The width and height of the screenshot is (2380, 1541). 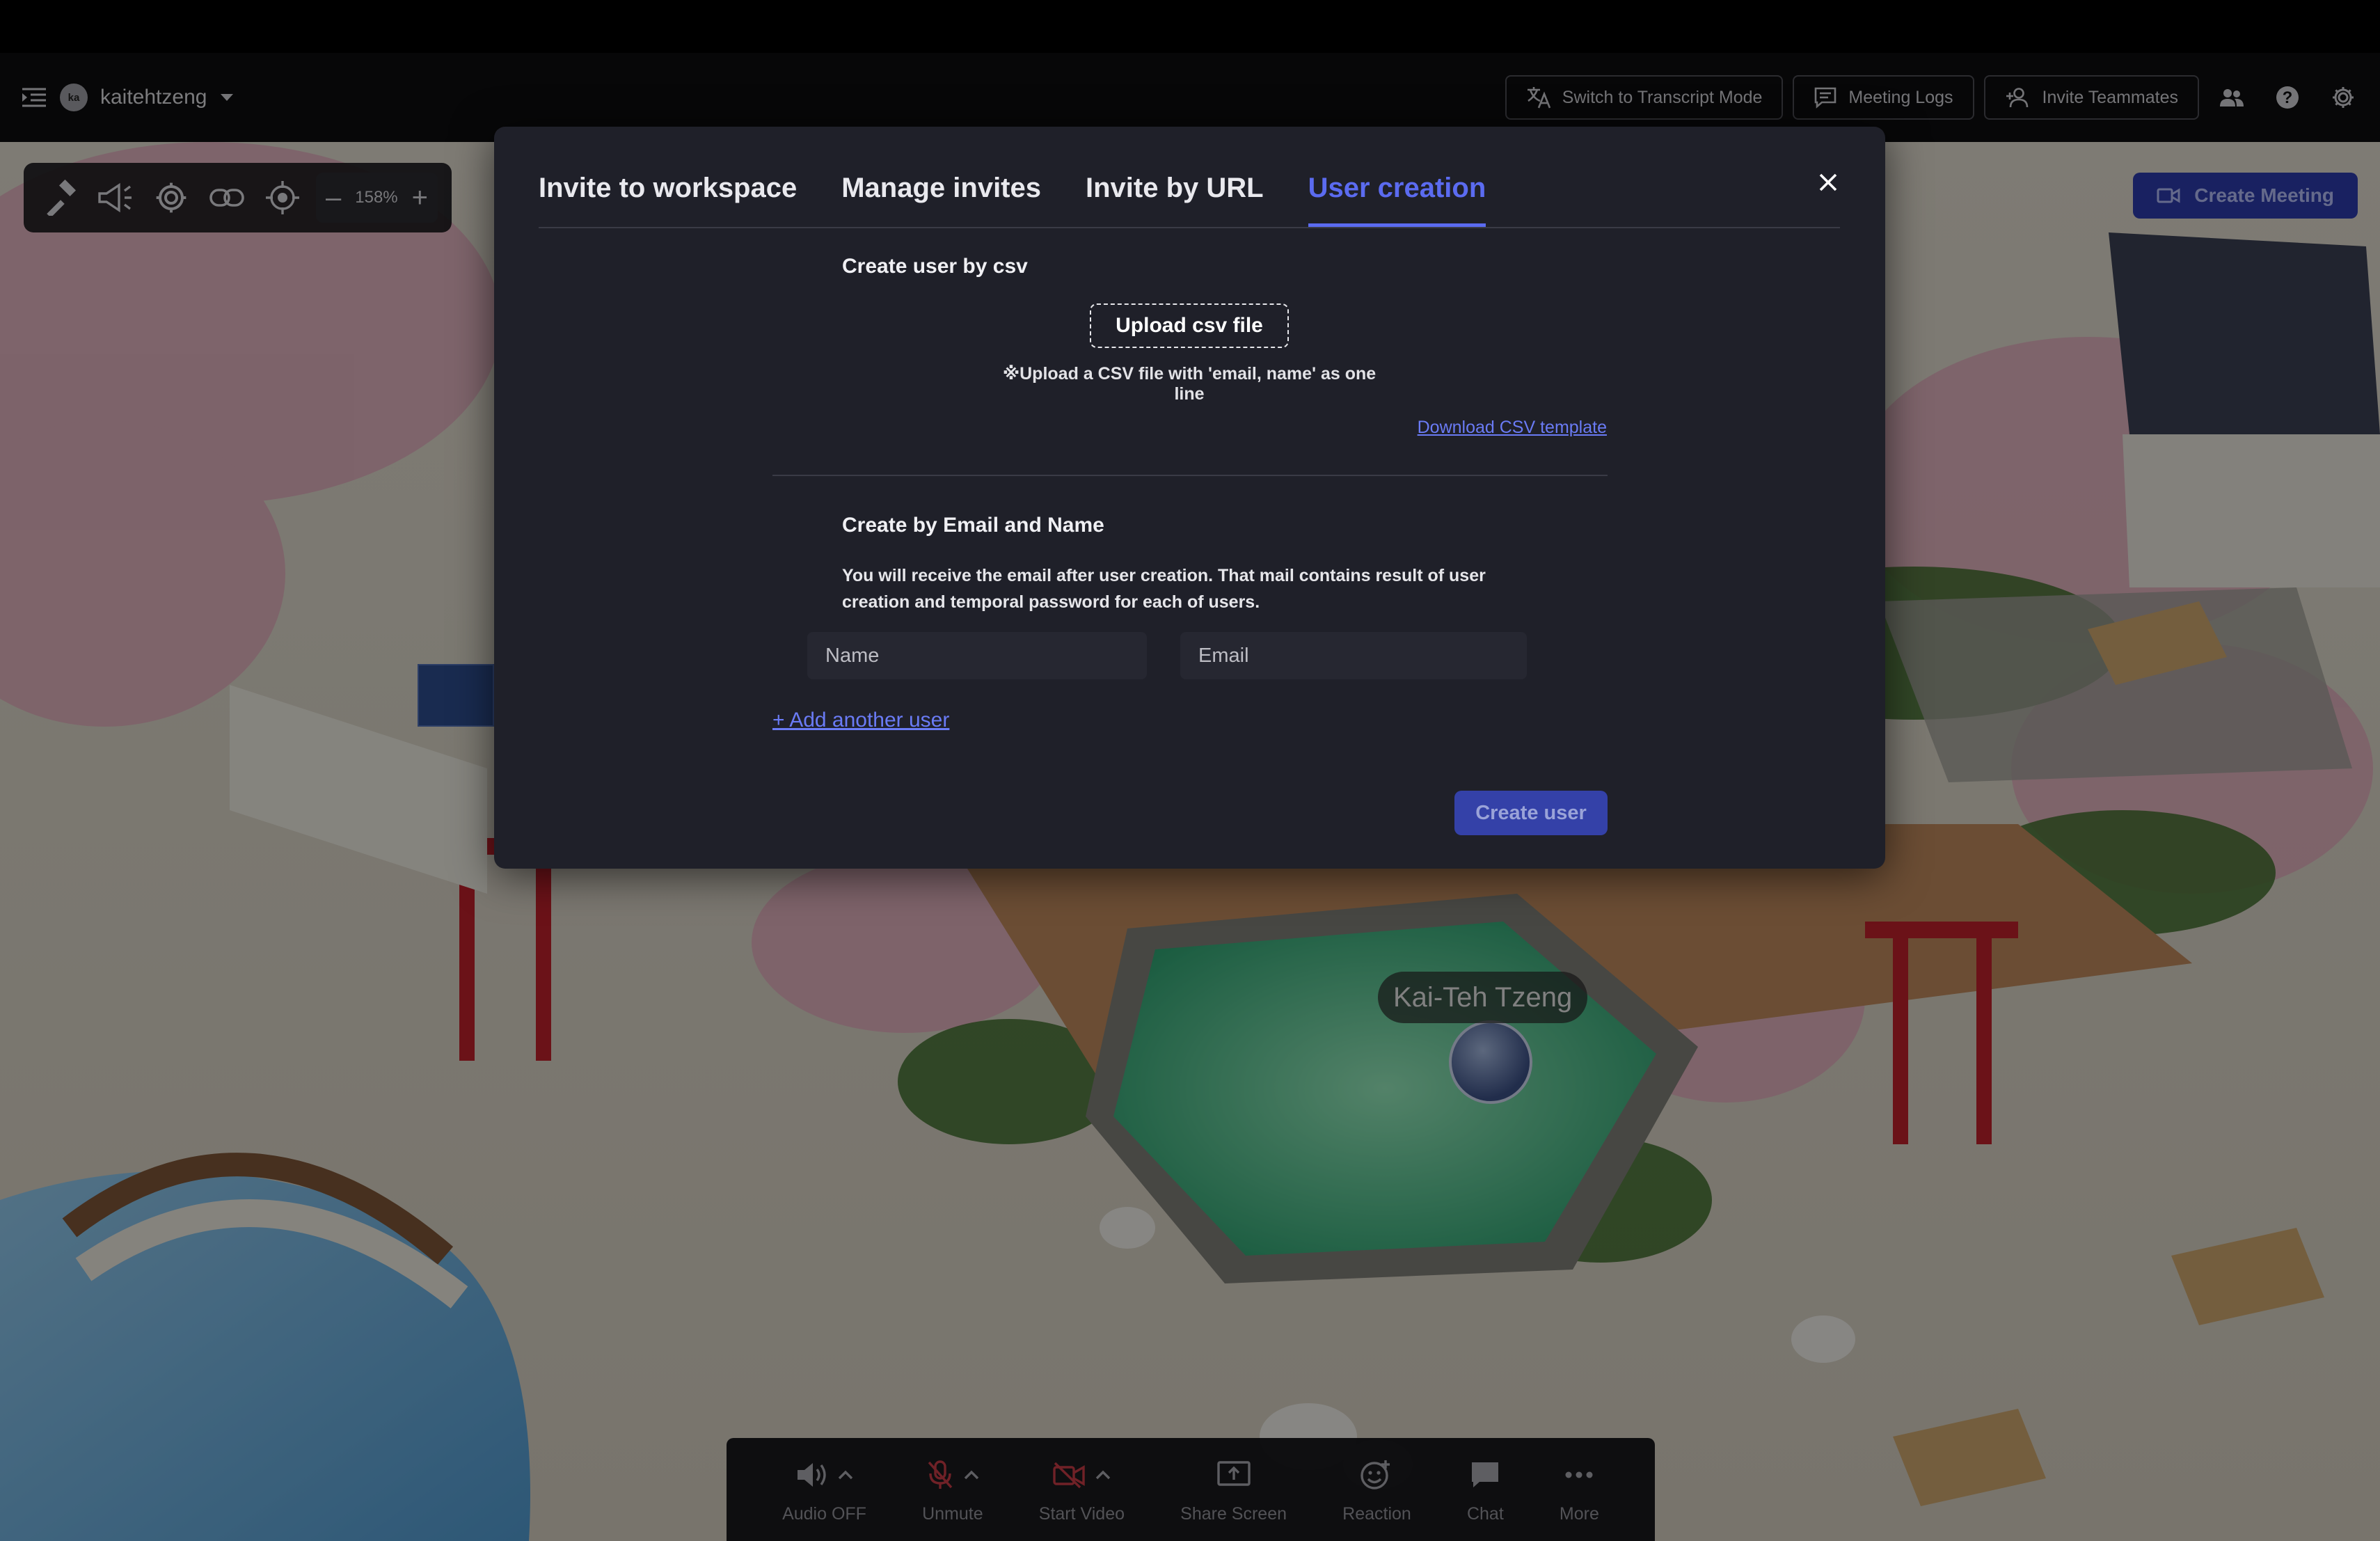 I want to click on link-icon, so click(x=227, y=198).